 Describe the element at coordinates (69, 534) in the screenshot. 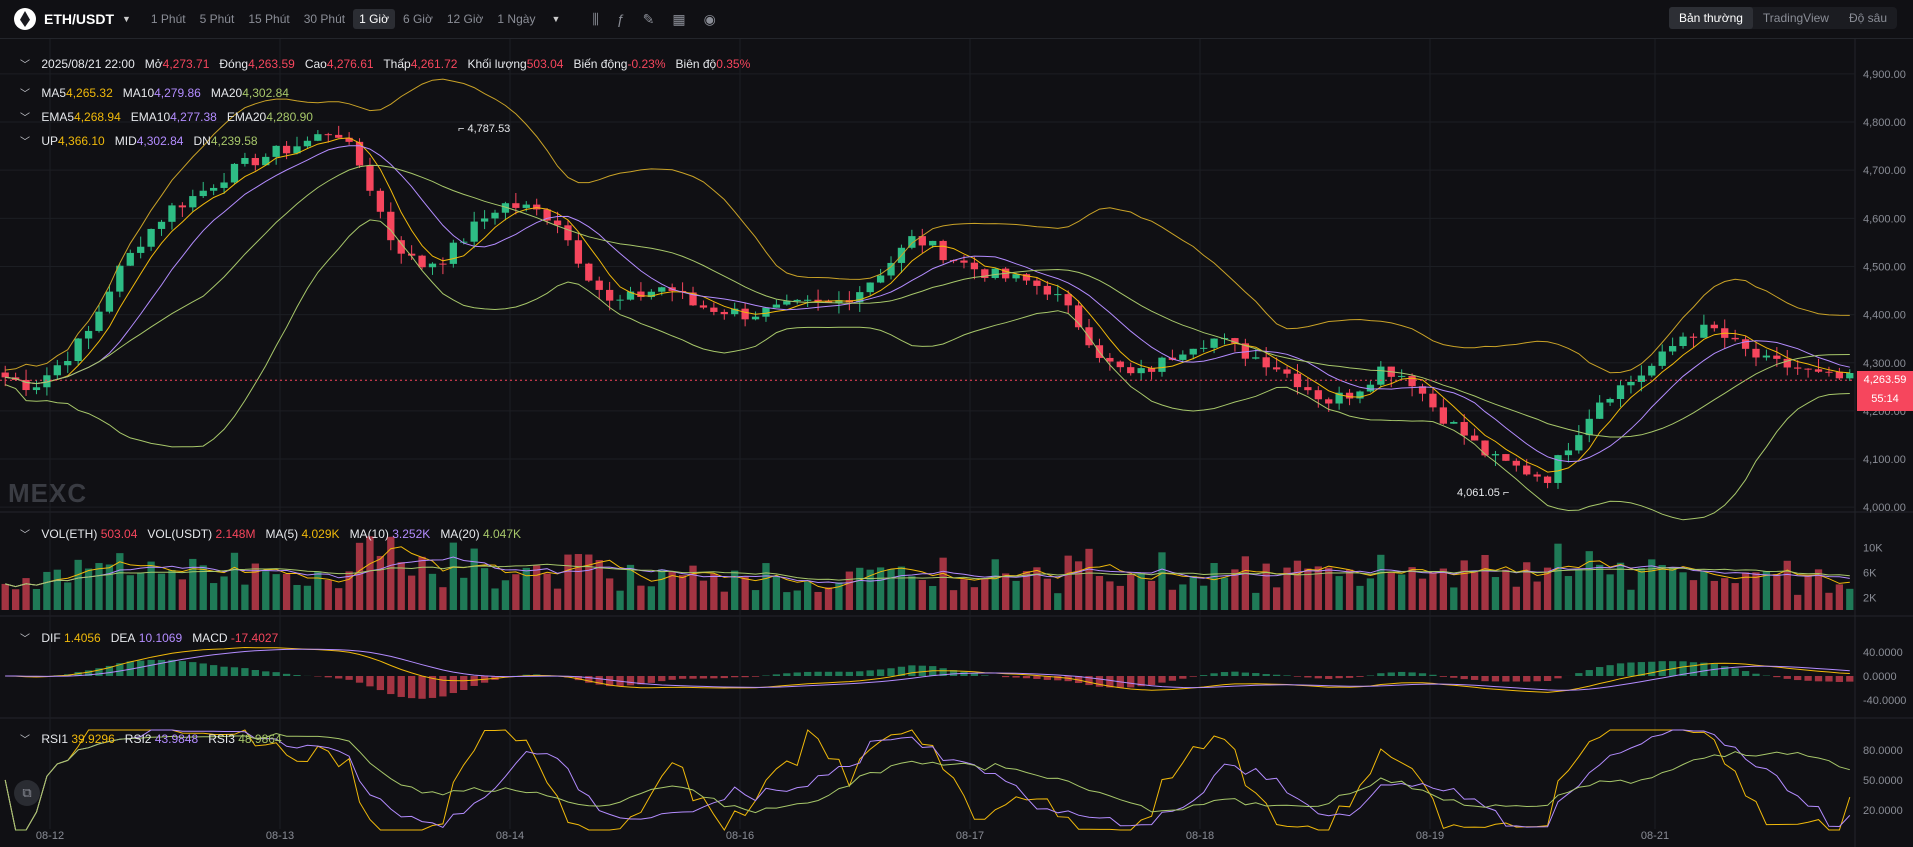

I see `vol-eth-label: VOL(ETH)` at that location.